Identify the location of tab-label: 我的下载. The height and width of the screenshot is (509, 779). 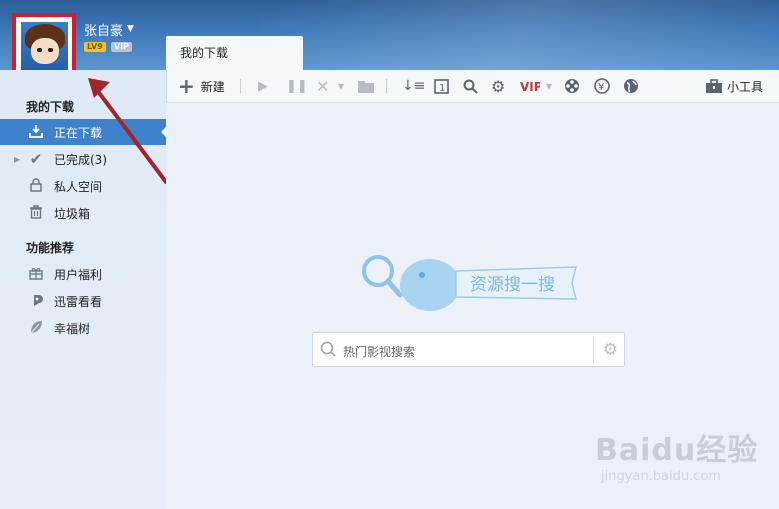
(204, 53).